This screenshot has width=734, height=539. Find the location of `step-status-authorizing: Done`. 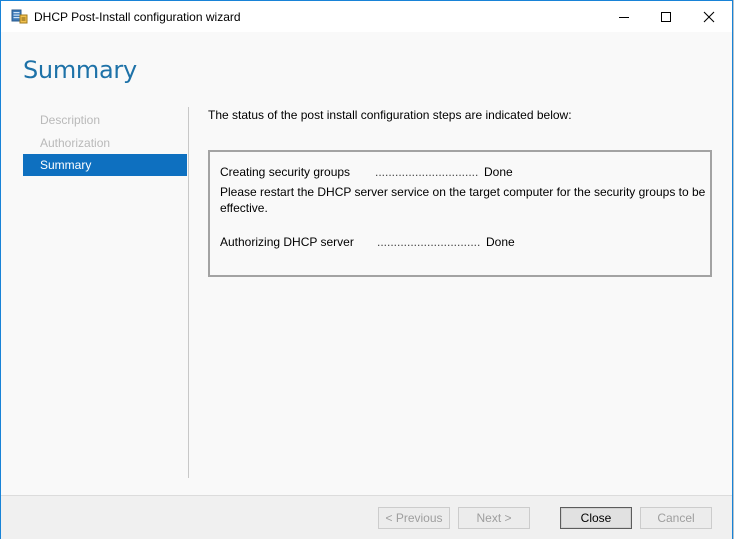

step-status-authorizing: Done is located at coordinates (500, 242).